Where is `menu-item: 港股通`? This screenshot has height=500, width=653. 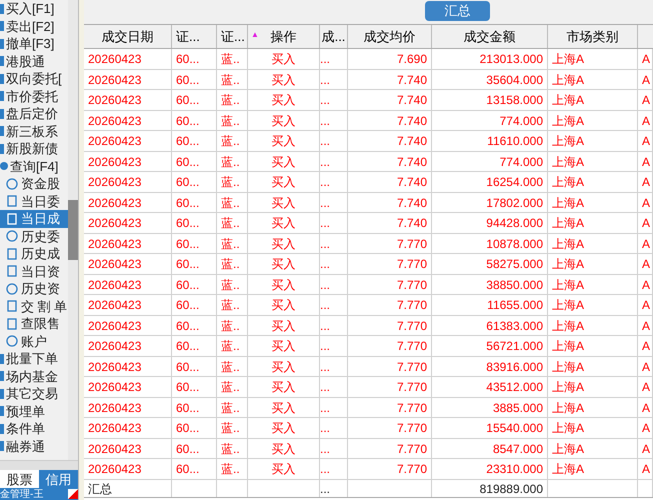 menu-item: 港股通 is located at coordinates (34, 61).